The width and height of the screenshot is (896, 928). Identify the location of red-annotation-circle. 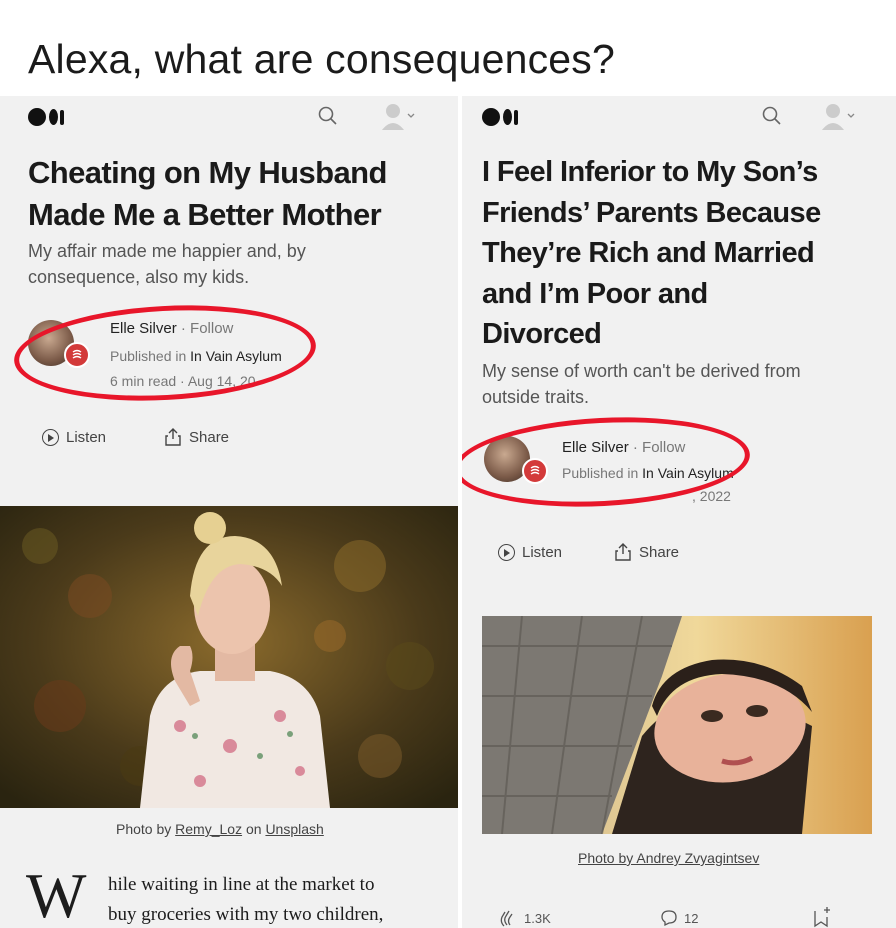
(165, 353).